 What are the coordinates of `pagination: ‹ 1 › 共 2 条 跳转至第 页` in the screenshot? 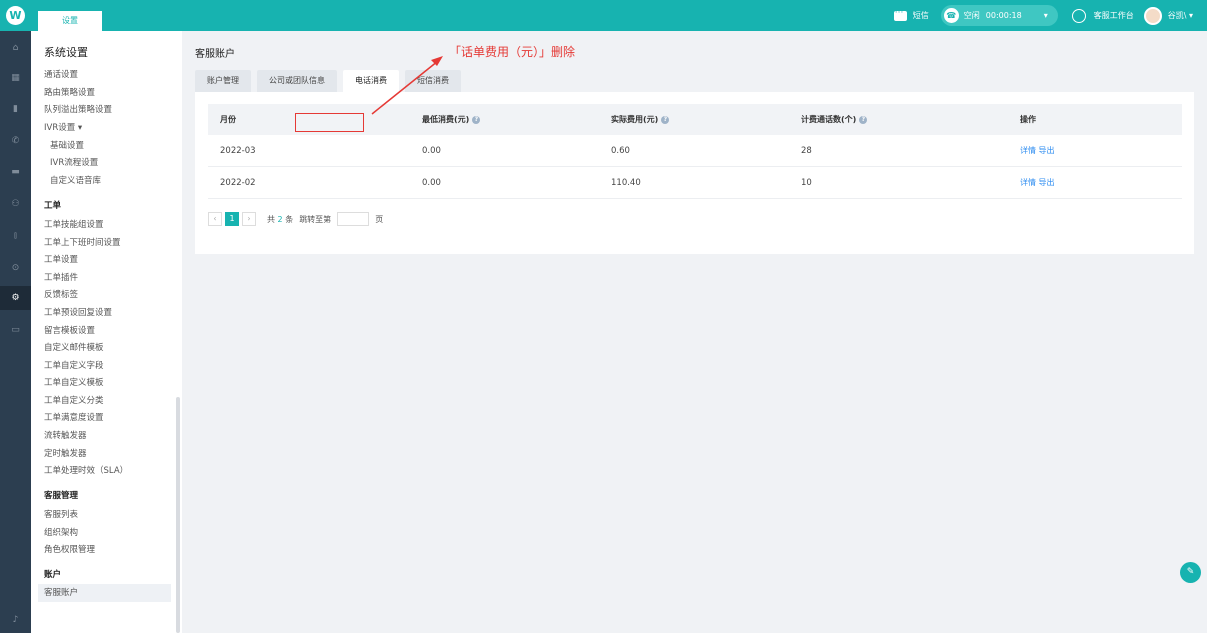 It's located at (295, 219).